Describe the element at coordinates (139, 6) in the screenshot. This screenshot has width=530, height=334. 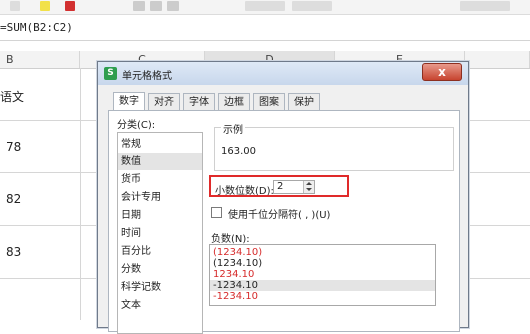
I see `align-left-icon` at that location.